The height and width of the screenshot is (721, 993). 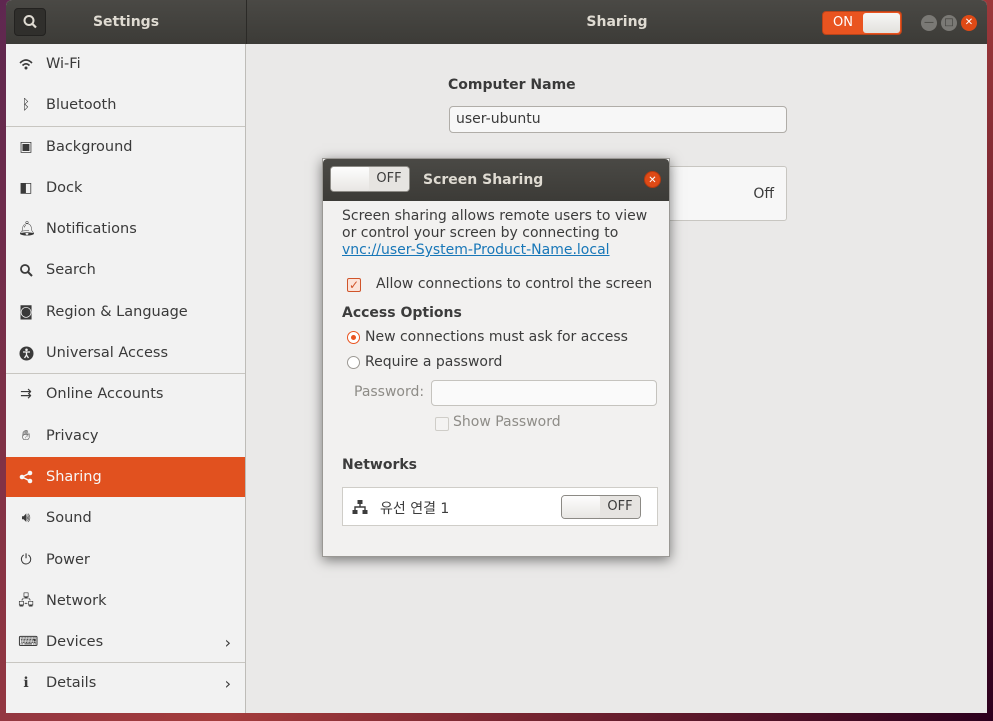 I want to click on vnc-link: vnc://user-System-Product-Name.local, so click(x=476, y=250).